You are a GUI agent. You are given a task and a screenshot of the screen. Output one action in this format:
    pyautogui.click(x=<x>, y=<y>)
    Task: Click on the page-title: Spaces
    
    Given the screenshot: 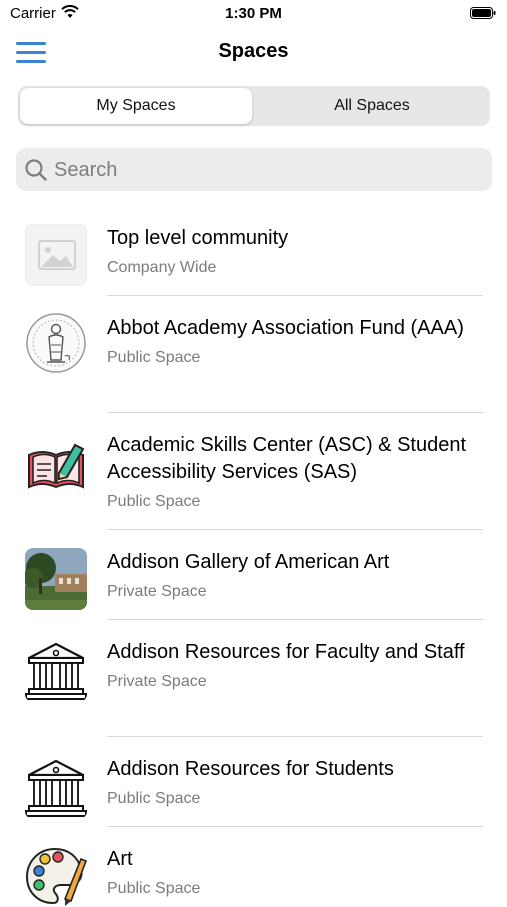 What is the action you would take?
    pyautogui.click(x=253, y=51)
    